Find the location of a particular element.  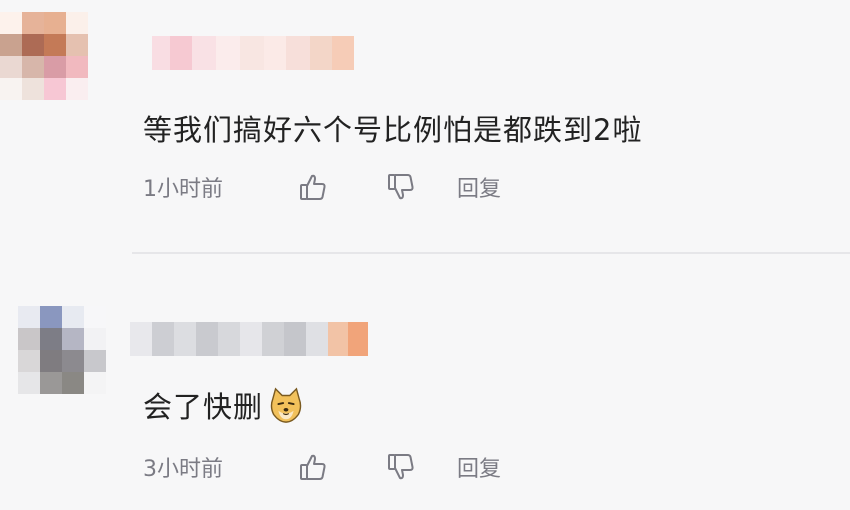

comment-text: 会了快删 is located at coordinates (224, 405).